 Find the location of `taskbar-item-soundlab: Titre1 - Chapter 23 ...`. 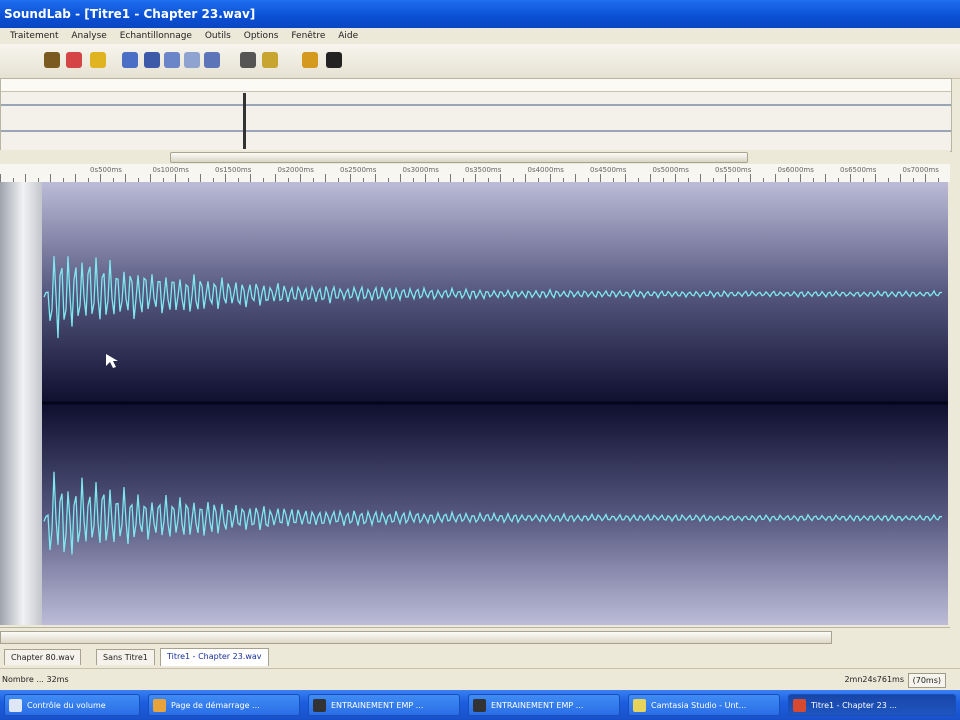

taskbar-item-soundlab: Titre1 - Chapter 23 ... is located at coordinates (872, 705).